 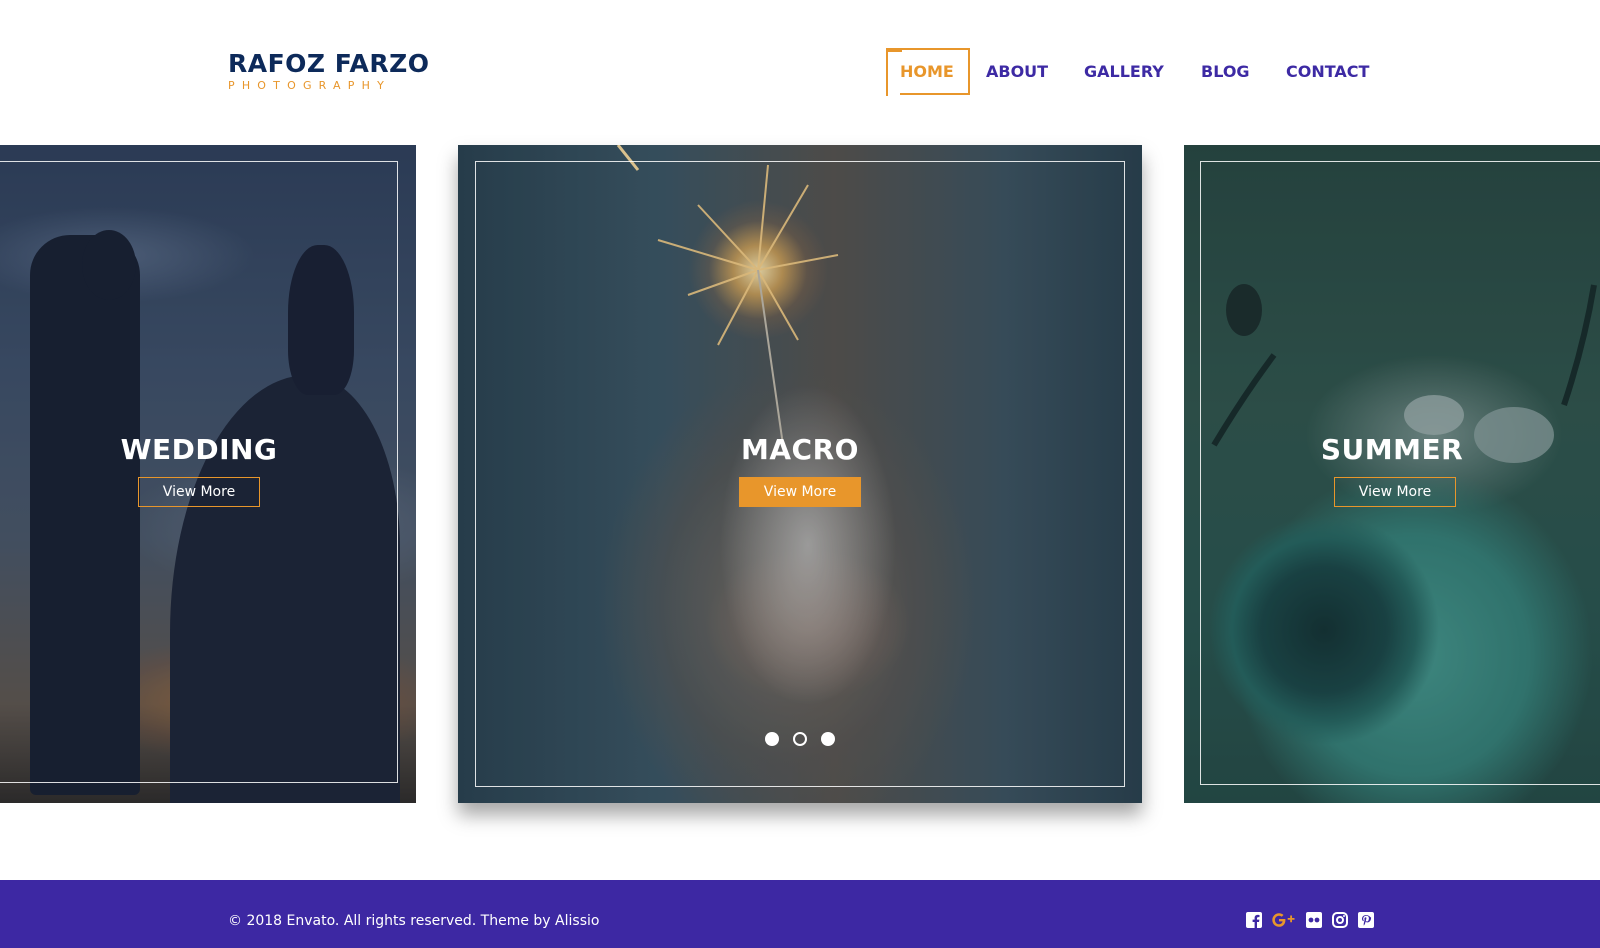 What do you see at coordinates (800, 72) in the screenshot?
I see `main-nav: HOME ABOUT GALLERY BLOG CONTACT` at bounding box center [800, 72].